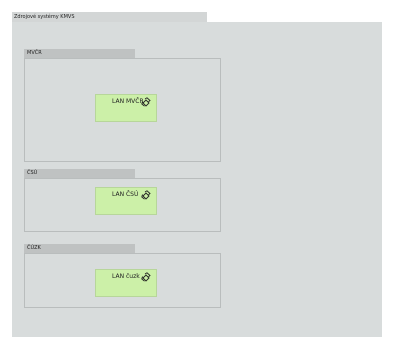 This screenshot has width=394, height=338. What do you see at coordinates (79, 173) in the screenshot?
I see `group-title-bar-csu: ČSÚ` at bounding box center [79, 173].